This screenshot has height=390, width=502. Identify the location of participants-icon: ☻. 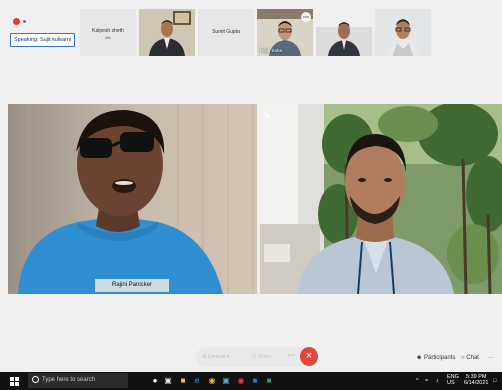
(419, 358).